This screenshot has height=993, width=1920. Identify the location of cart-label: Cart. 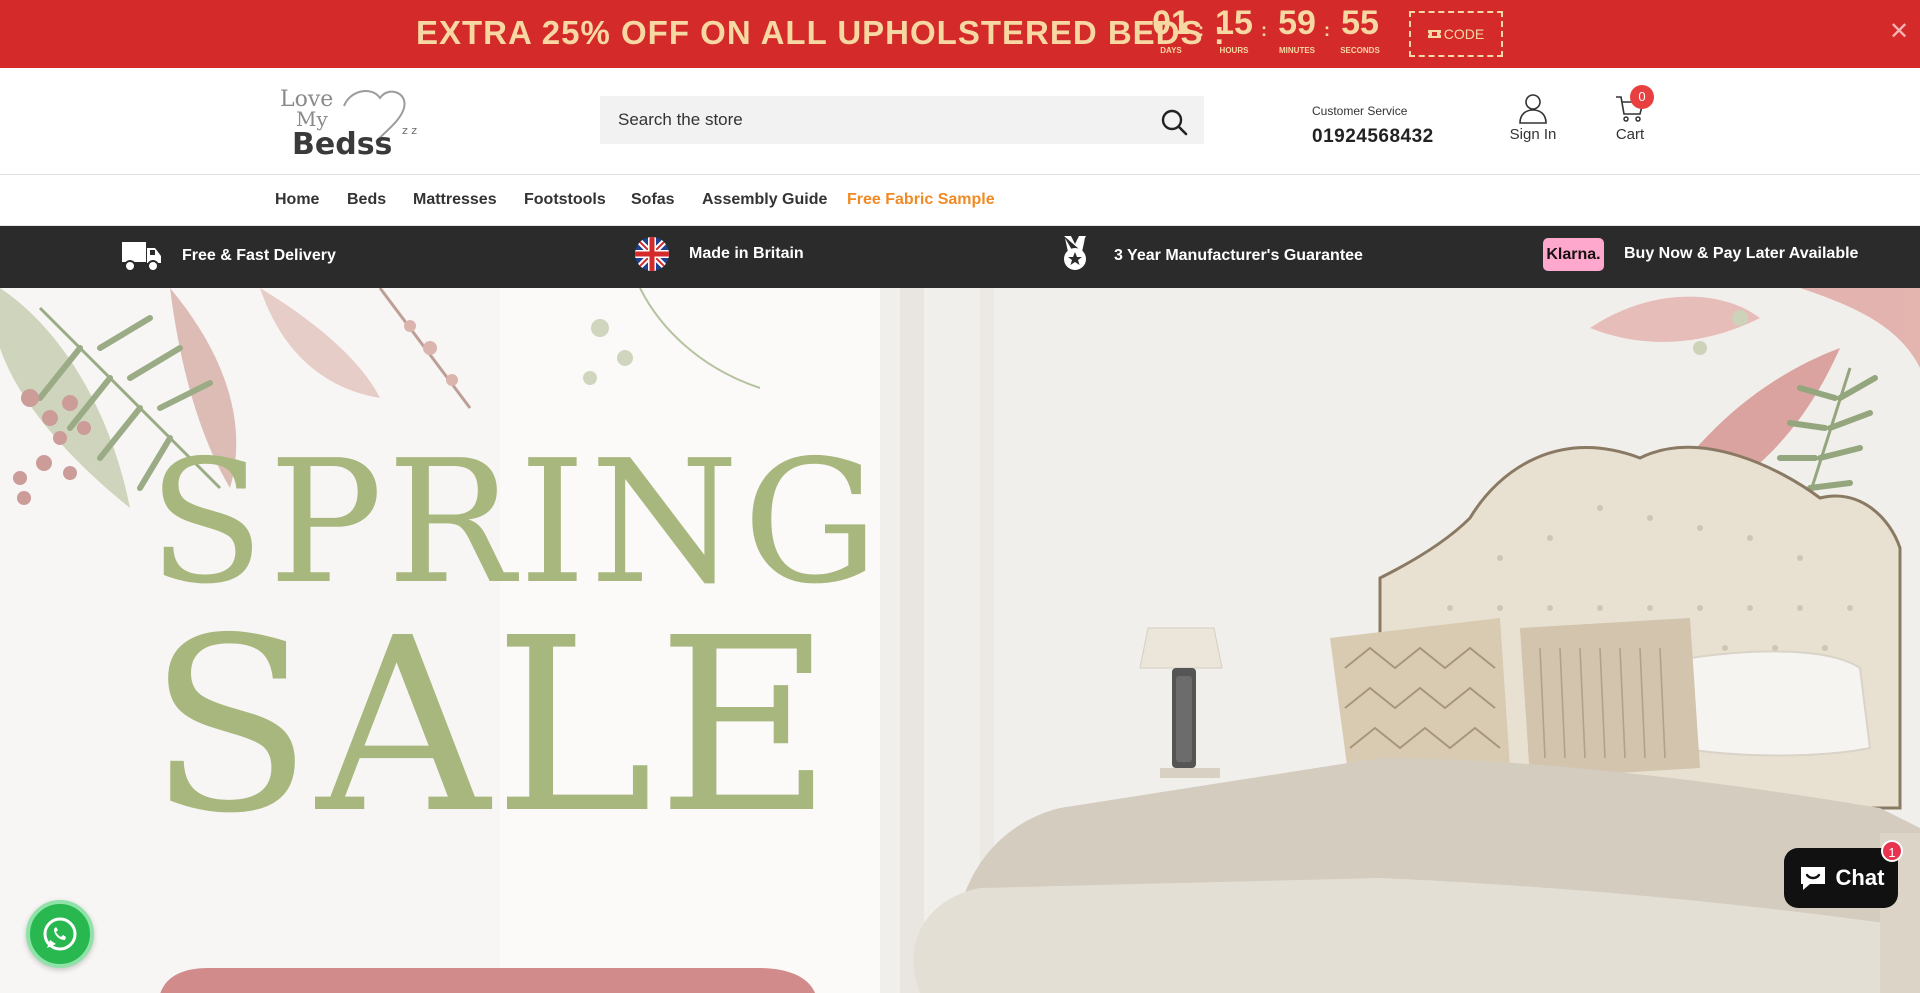
(1630, 134).